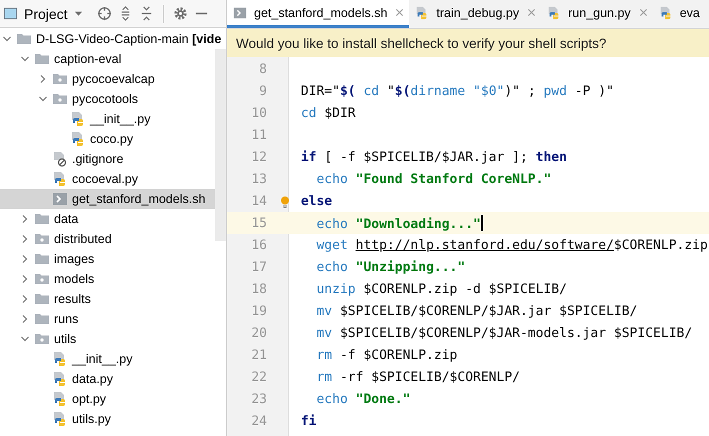 The image size is (709, 436). What do you see at coordinates (258, 311) in the screenshot?
I see `line-number: 19` at bounding box center [258, 311].